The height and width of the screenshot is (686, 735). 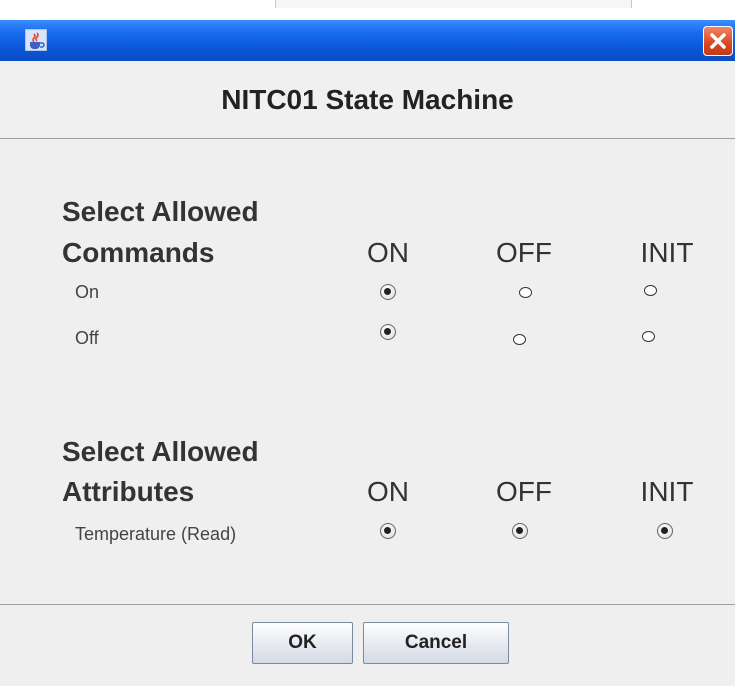 I want to click on dialog-header: NITC01 State Machine, so click(x=367, y=100).